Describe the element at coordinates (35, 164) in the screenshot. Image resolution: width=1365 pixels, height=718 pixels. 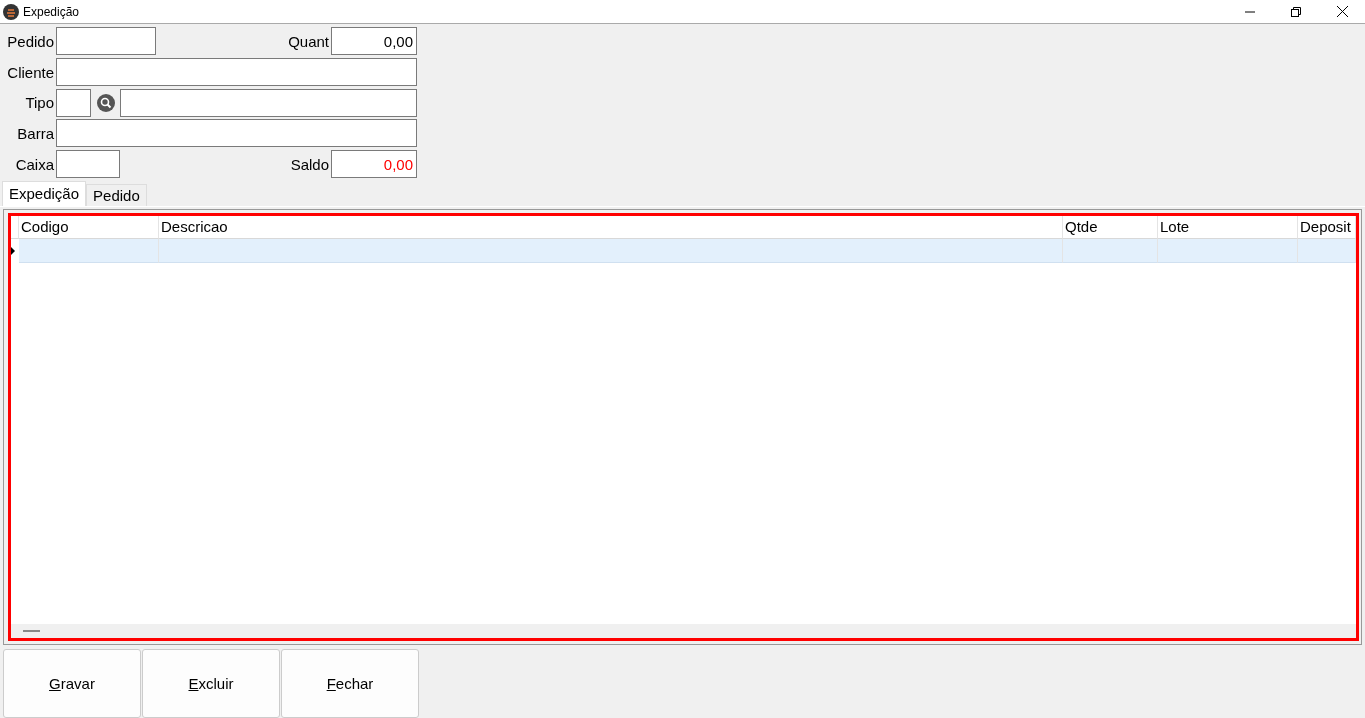
I see `field-label: Caixa` at that location.